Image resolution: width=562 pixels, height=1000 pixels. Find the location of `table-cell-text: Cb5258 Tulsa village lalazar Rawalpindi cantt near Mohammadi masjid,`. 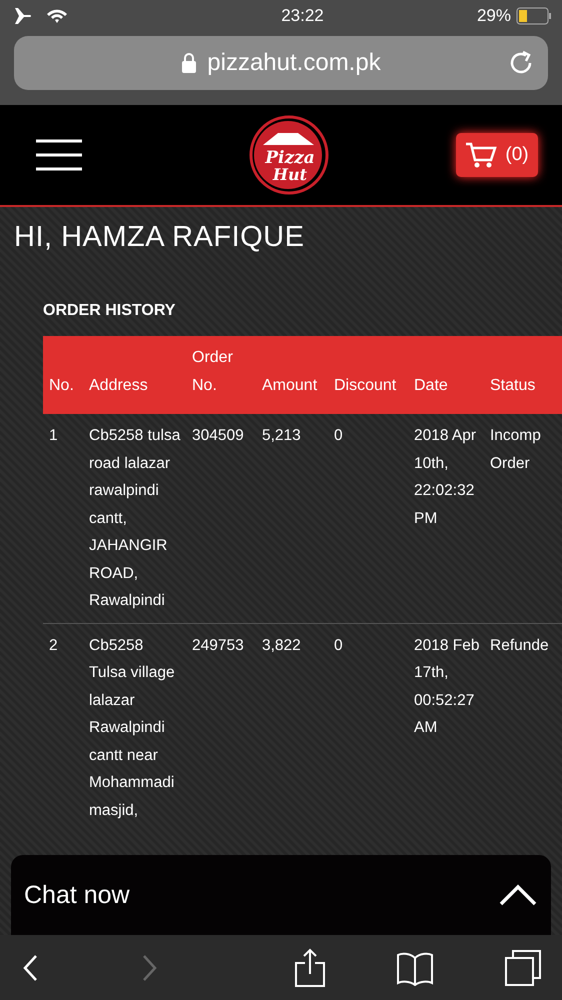

table-cell-text: Cb5258 Tulsa village lalazar Rawalpindi cantt near Mohammadi masjid, is located at coordinates (132, 728).